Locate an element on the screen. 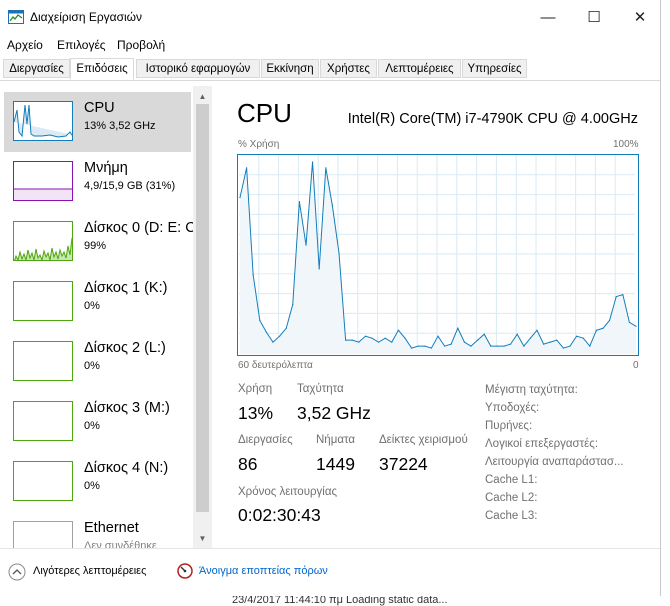 The image size is (670, 606). title-bar: Διαχείριση Εργασιών — ☐ ✕ is located at coordinates (330, 17).